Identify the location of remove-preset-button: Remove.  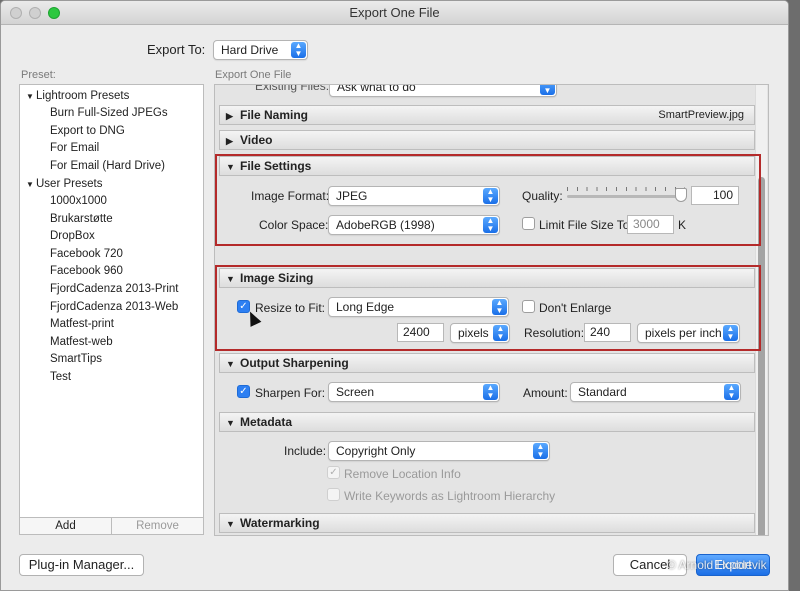
(157, 526).